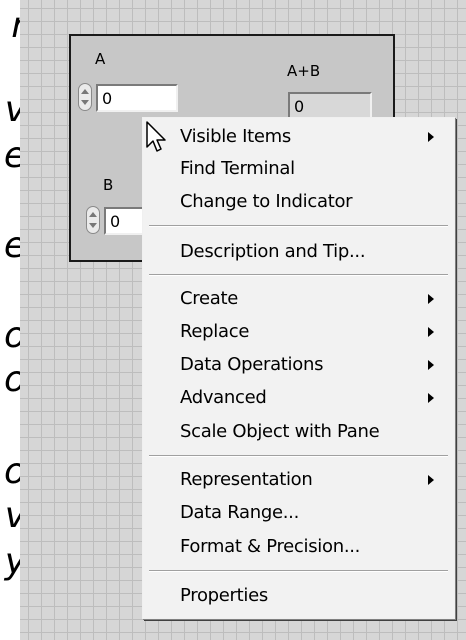 This screenshot has width=466, height=640. What do you see at coordinates (252, 364) in the screenshot?
I see `menu-item-label: Data Operations` at bounding box center [252, 364].